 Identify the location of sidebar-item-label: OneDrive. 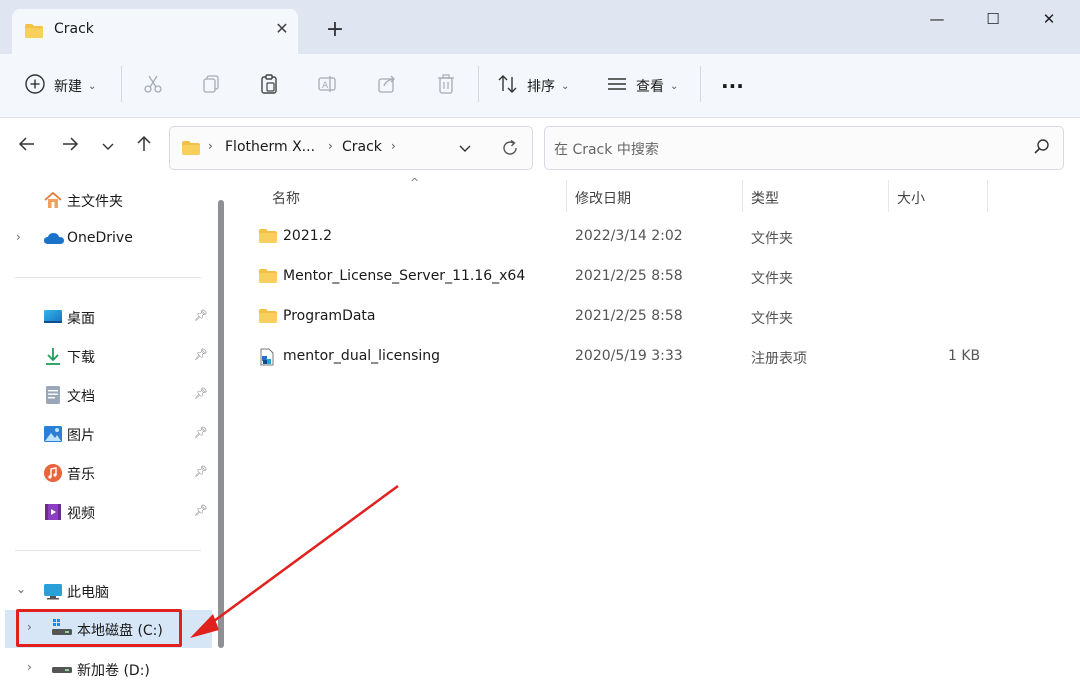
(100, 238).